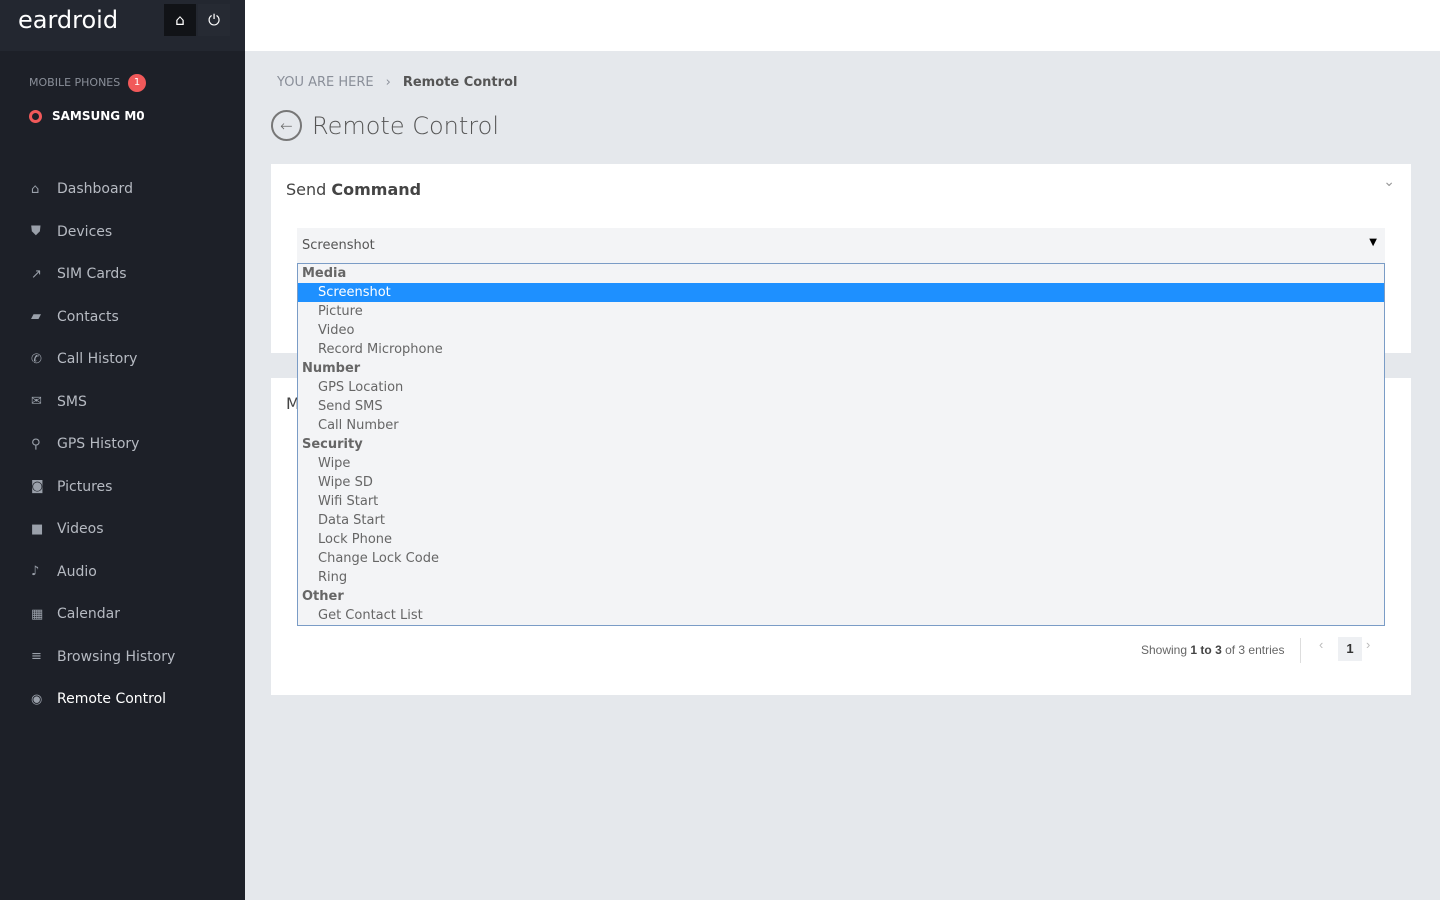 The height and width of the screenshot is (900, 1440). What do you see at coordinates (122, 232) in the screenshot?
I see `sidebar-item-devices: ⛊ Devices` at bounding box center [122, 232].